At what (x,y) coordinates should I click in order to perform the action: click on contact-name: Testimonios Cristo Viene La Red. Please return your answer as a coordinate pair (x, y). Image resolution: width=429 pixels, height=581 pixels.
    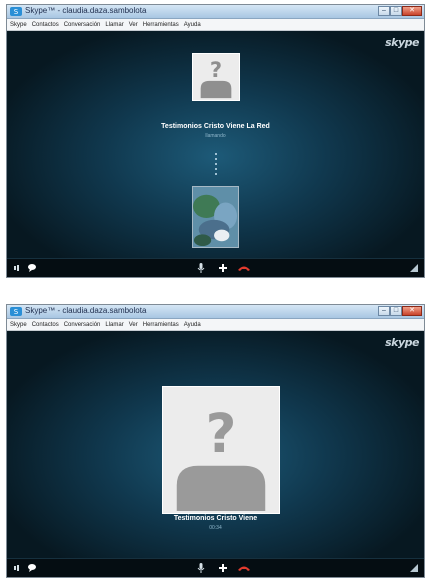
    Looking at the image, I should click on (215, 126).